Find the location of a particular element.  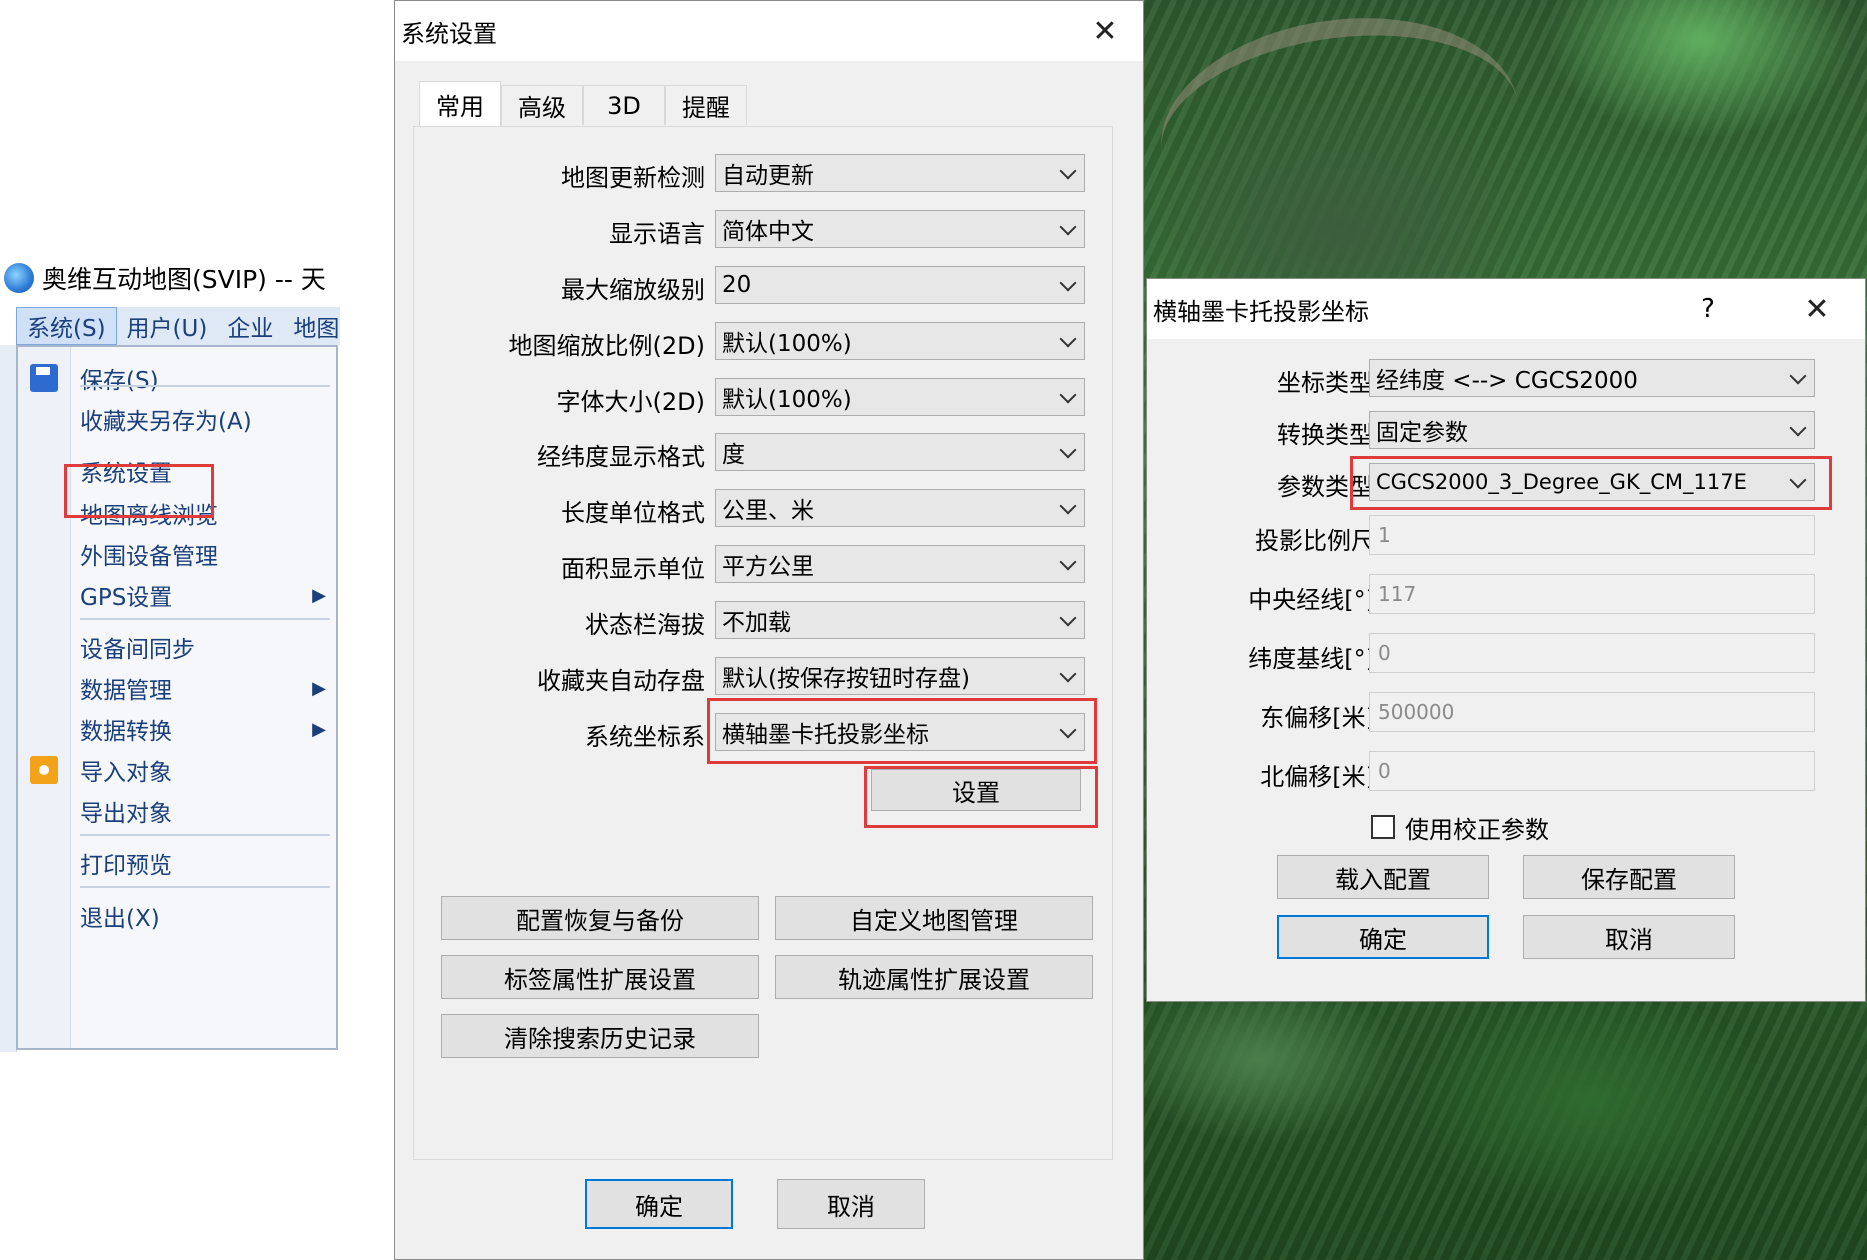

label-length-unit: 长度单位格式 is located at coordinates (633, 513).